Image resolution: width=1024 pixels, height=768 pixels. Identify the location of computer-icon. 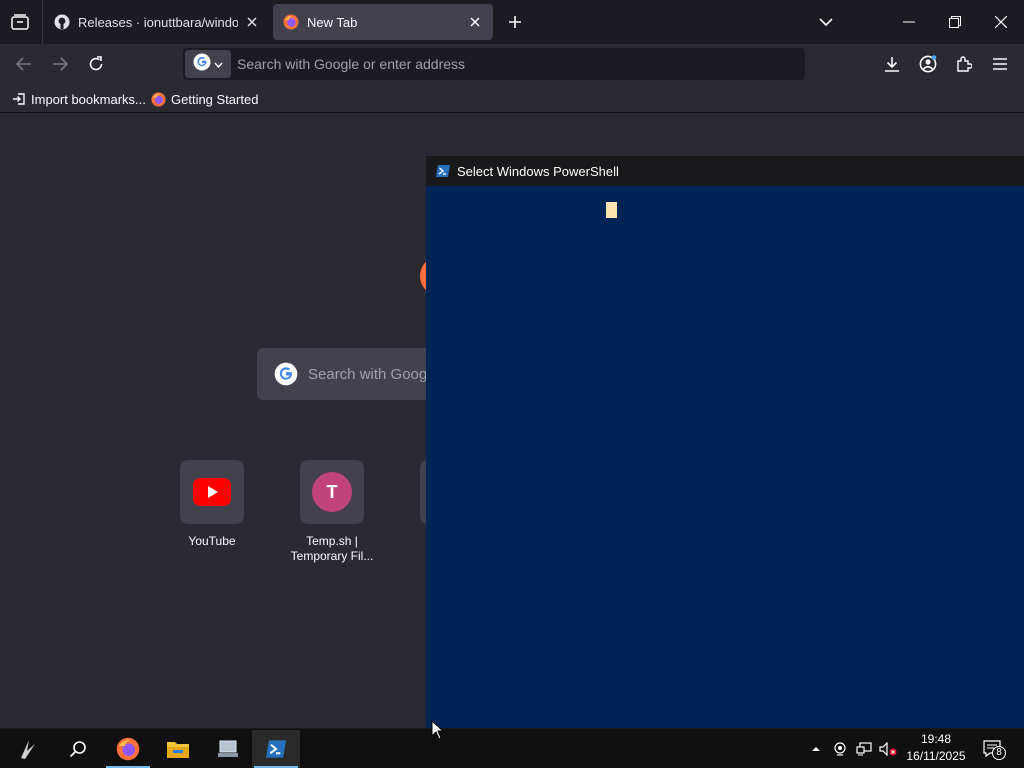
(228, 749).